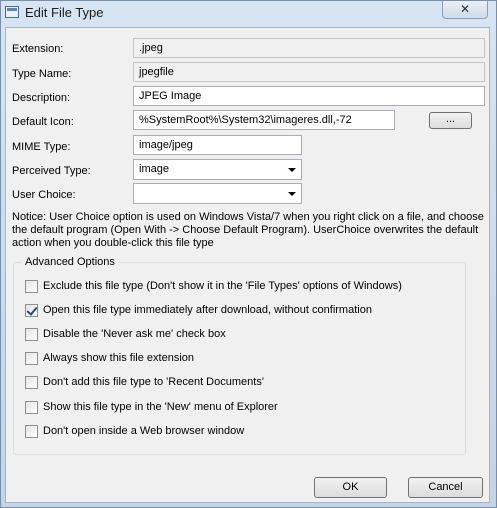  I want to click on checkbox-label: Always show this file extension, so click(119, 358).